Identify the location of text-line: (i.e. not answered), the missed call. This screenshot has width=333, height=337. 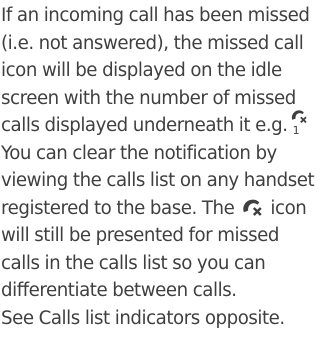
(152, 43).